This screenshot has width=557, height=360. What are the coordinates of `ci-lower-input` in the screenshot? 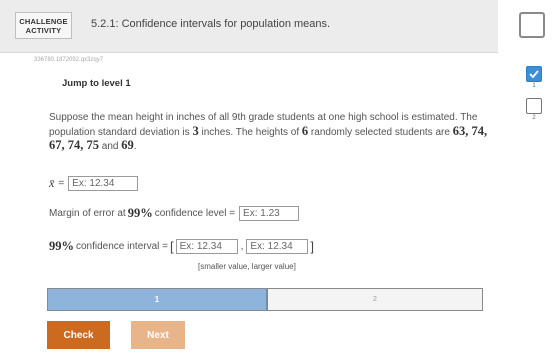 It's located at (206, 246).